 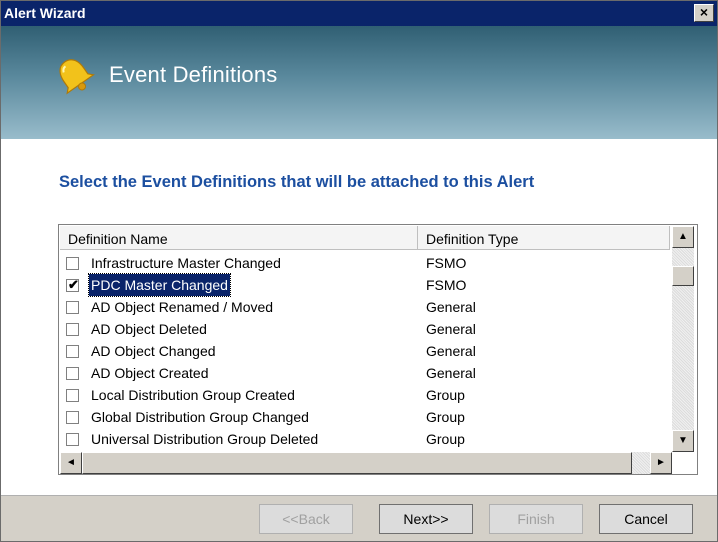 I want to click on definition-name: AD Object Changed, so click(x=153, y=351).